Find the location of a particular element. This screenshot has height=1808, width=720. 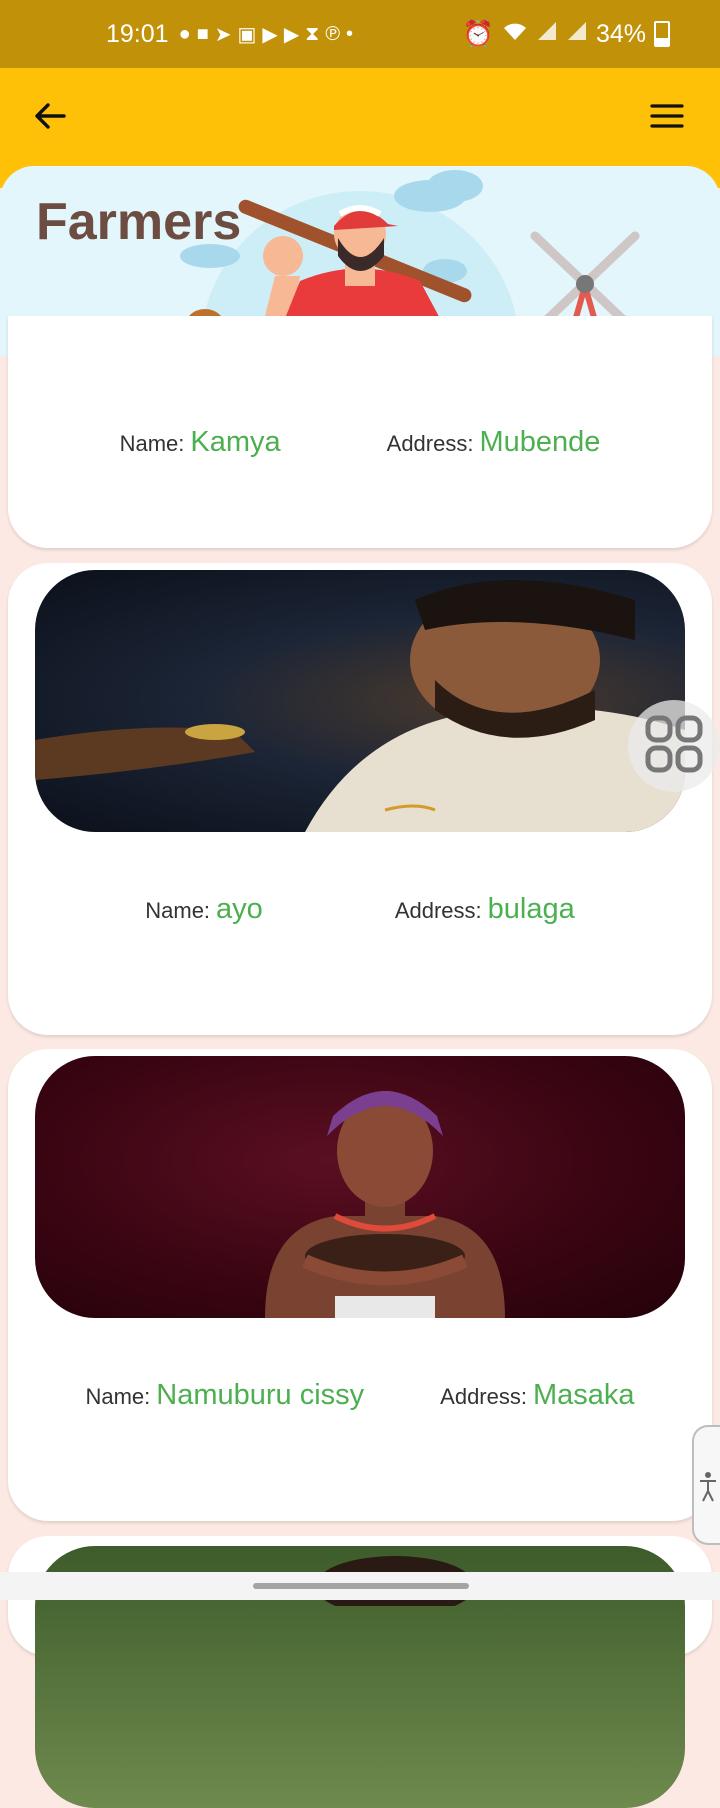

navigation-bar is located at coordinates (360, 1586).